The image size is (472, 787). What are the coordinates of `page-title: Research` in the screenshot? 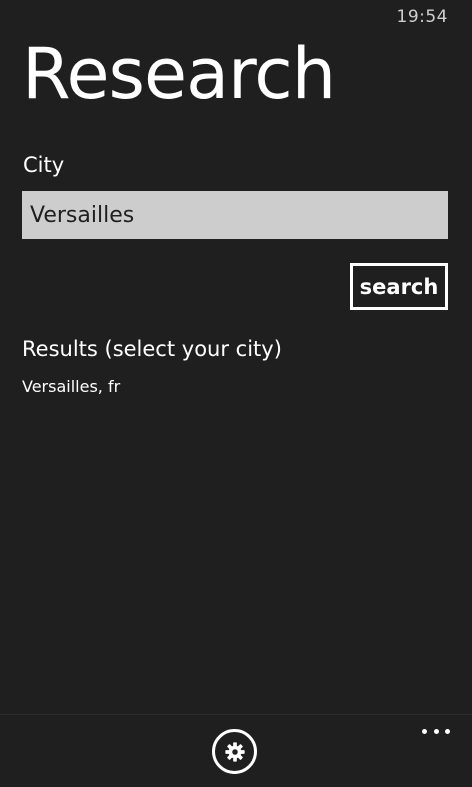 It's located at (179, 74).